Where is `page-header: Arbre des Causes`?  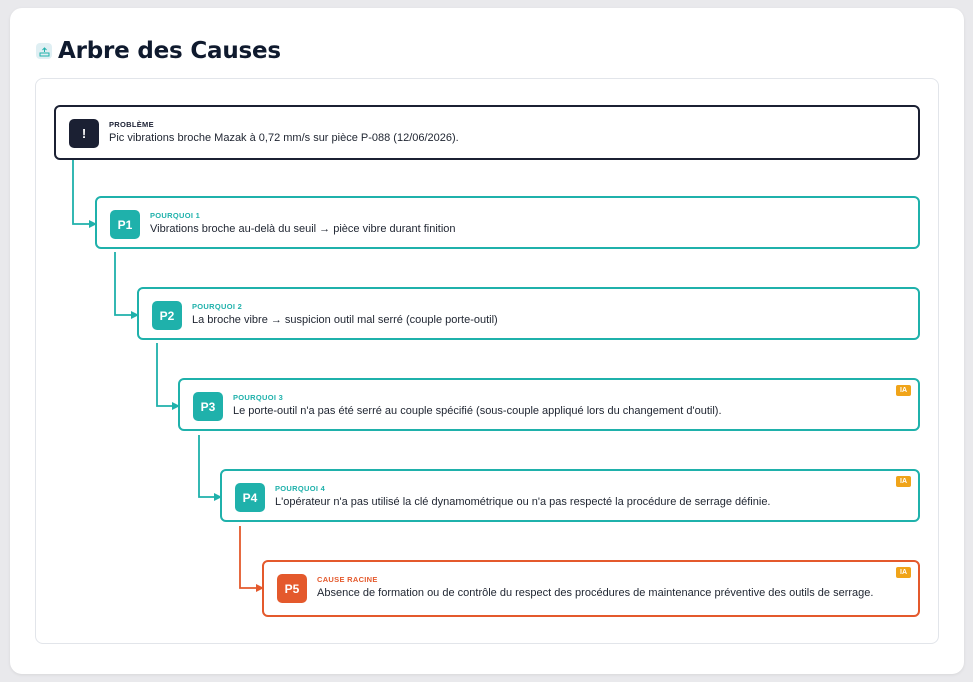
page-header: Arbre des Causes is located at coordinates (158, 51).